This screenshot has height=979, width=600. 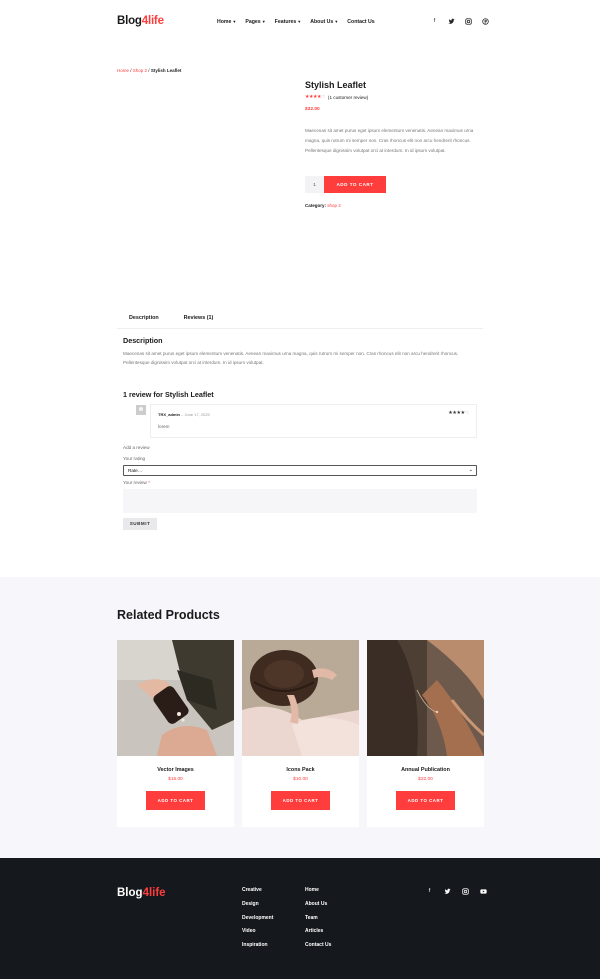 I want to click on your-review-text: Your review, so click(x=135, y=482).